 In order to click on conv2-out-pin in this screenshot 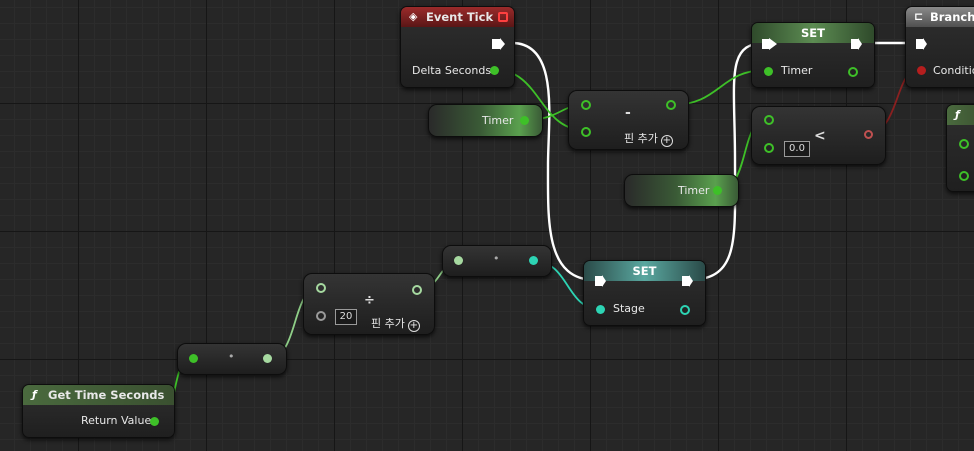, I will do `click(533, 260)`.